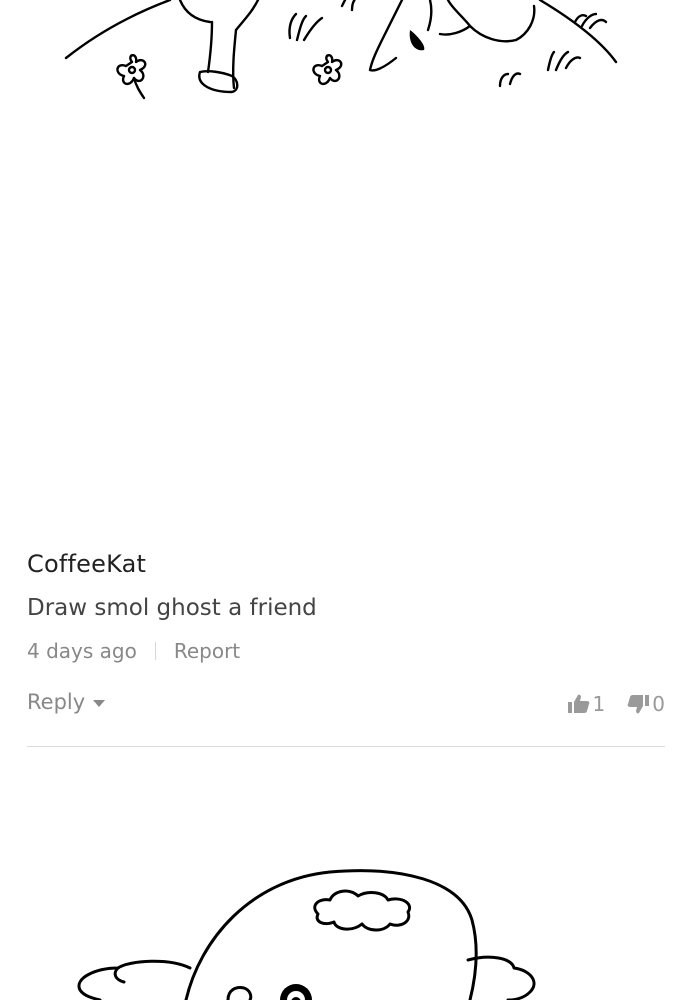  What do you see at coordinates (638, 704) in the screenshot?
I see `thumbs-down-icon` at bounding box center [638, 704].